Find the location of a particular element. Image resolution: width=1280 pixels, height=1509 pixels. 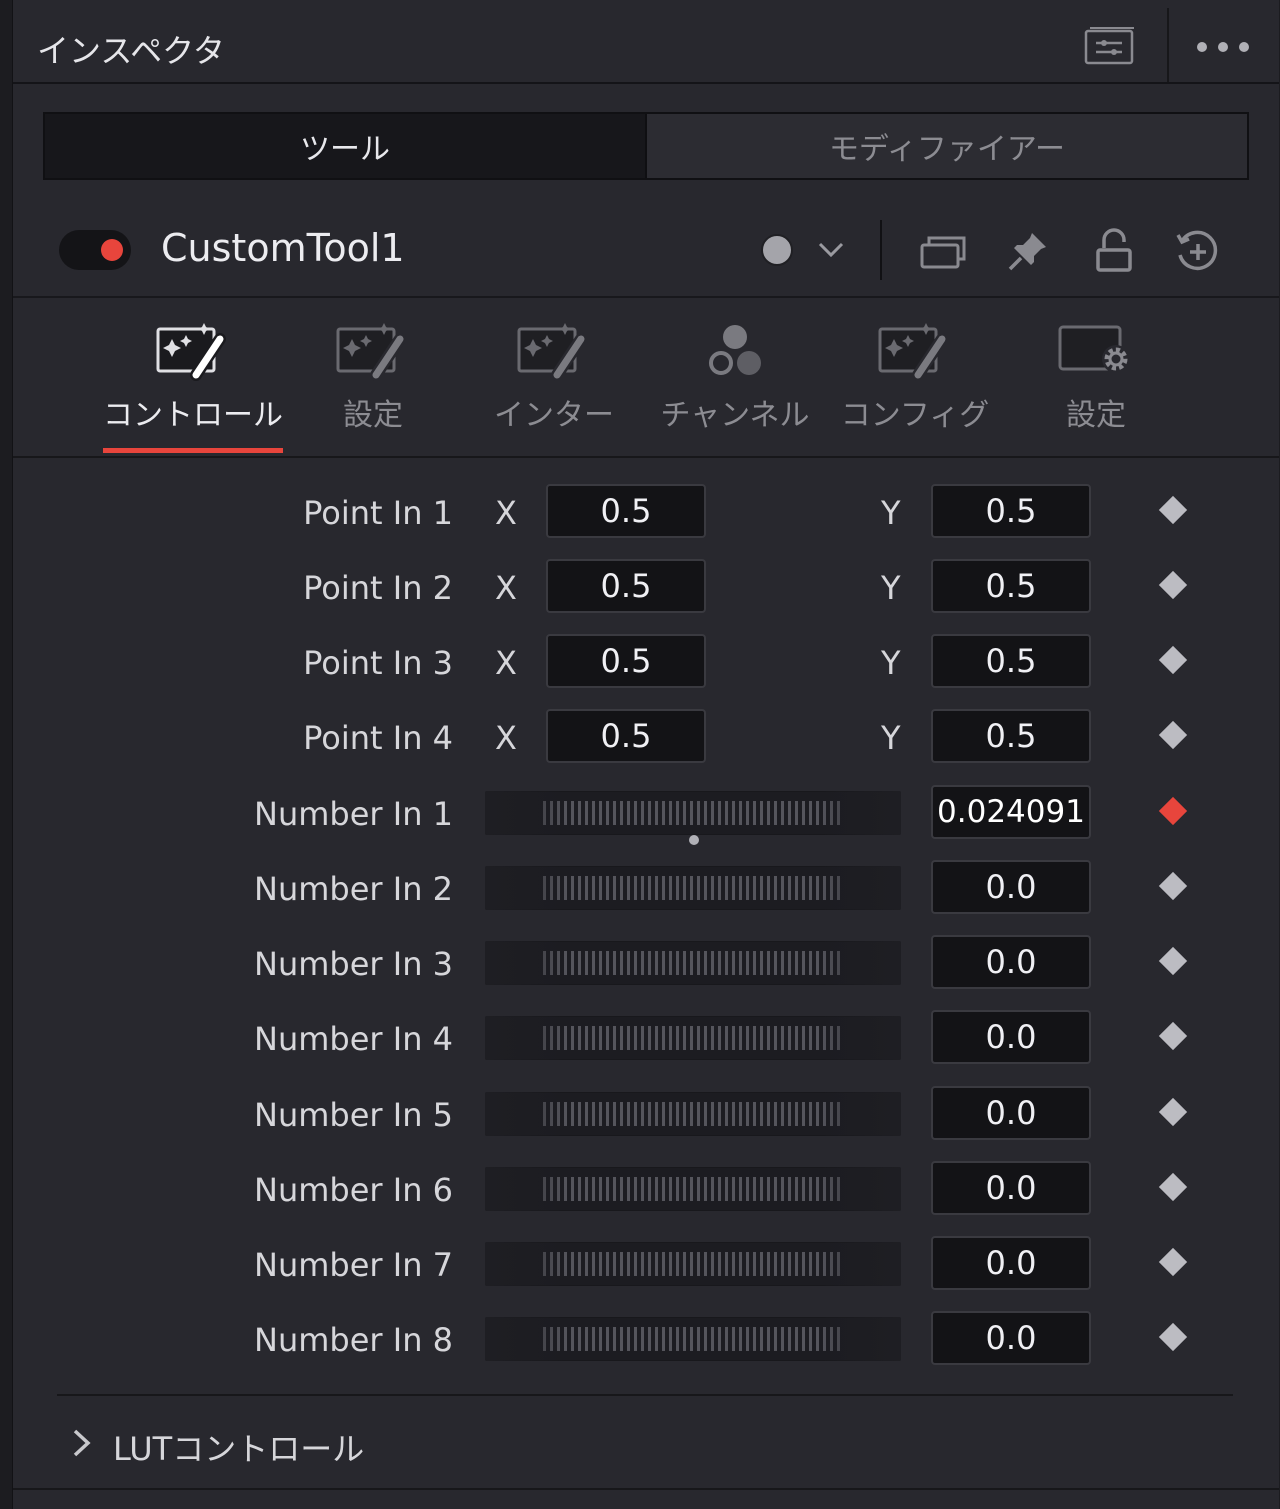

number-label: Number In 3 is located at coordinates (353, 964).